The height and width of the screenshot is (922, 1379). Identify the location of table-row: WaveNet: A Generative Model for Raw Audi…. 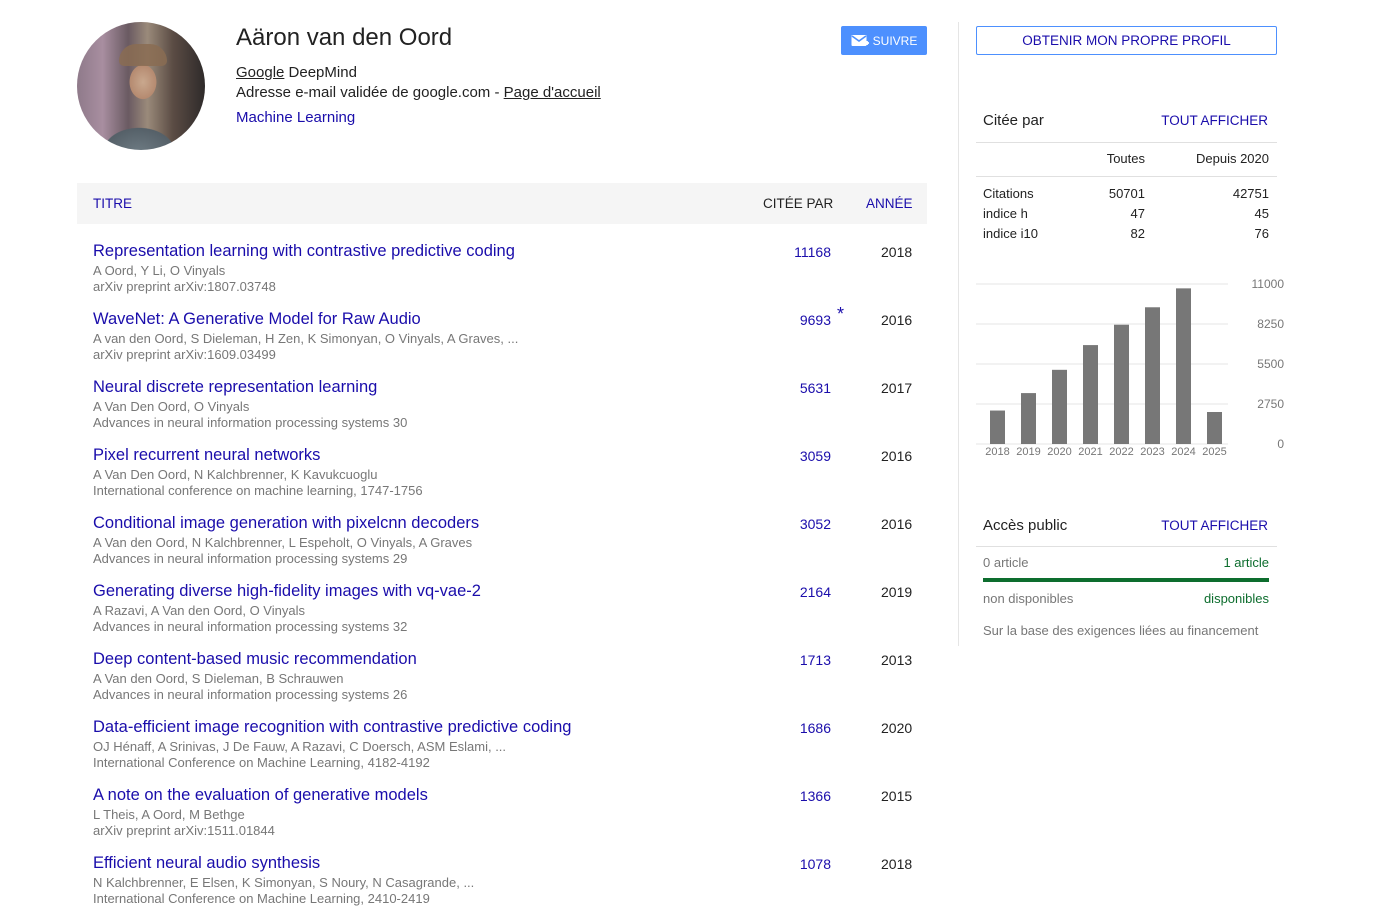
(502, 341).